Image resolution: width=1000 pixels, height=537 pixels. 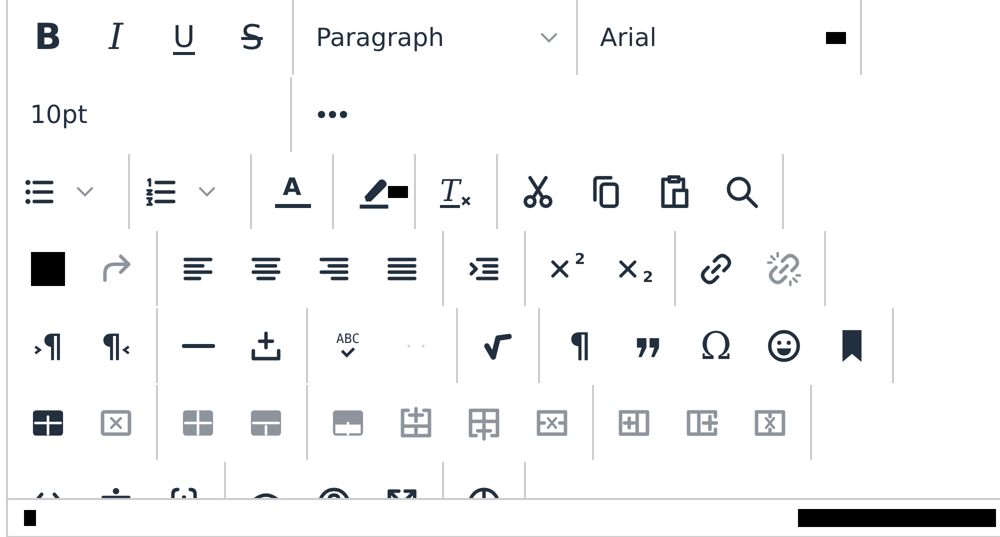 I want to click on subscript-button: 2, so click(x=634, y=268).